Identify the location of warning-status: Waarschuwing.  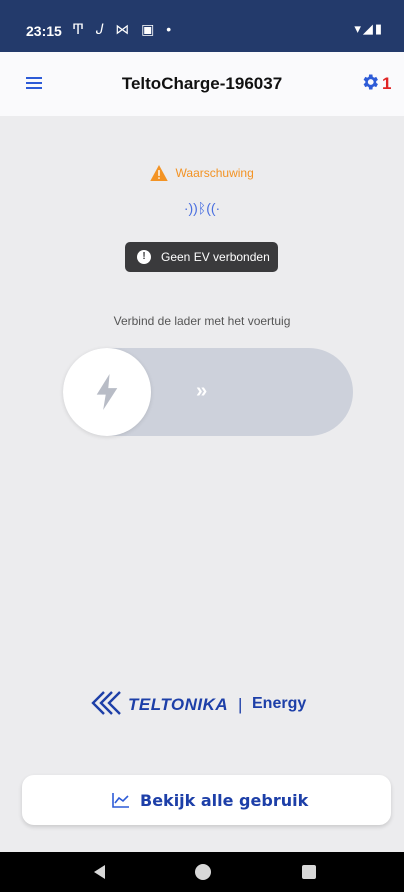
(202, 173).